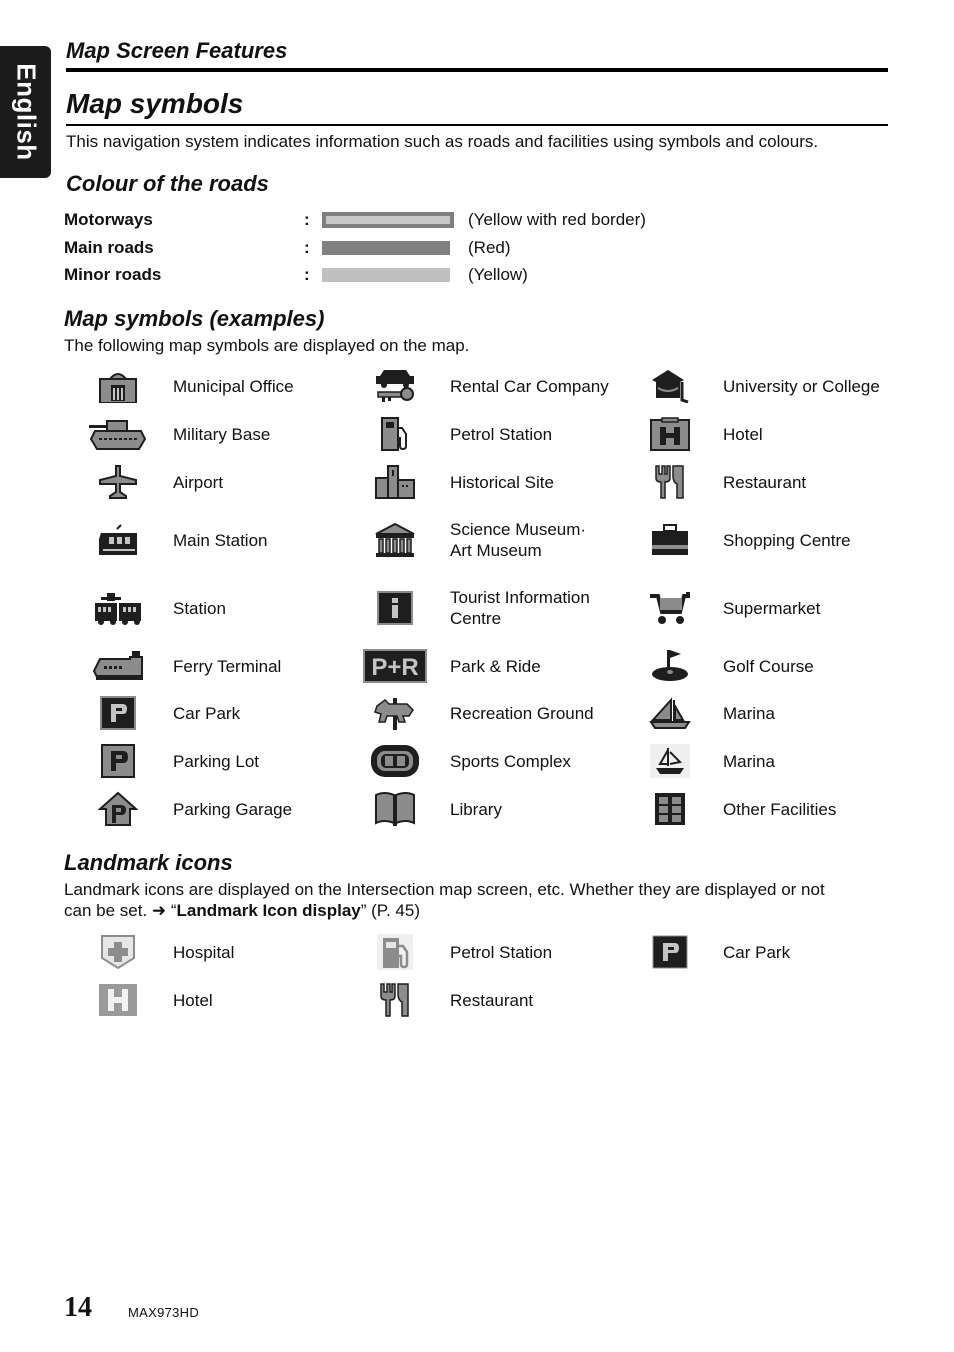 The height and width of the screenshot is (1352, 954). Describe the element at coordinates (670, 809) in the screenshot. I see `other-facilities-icon` at that location.